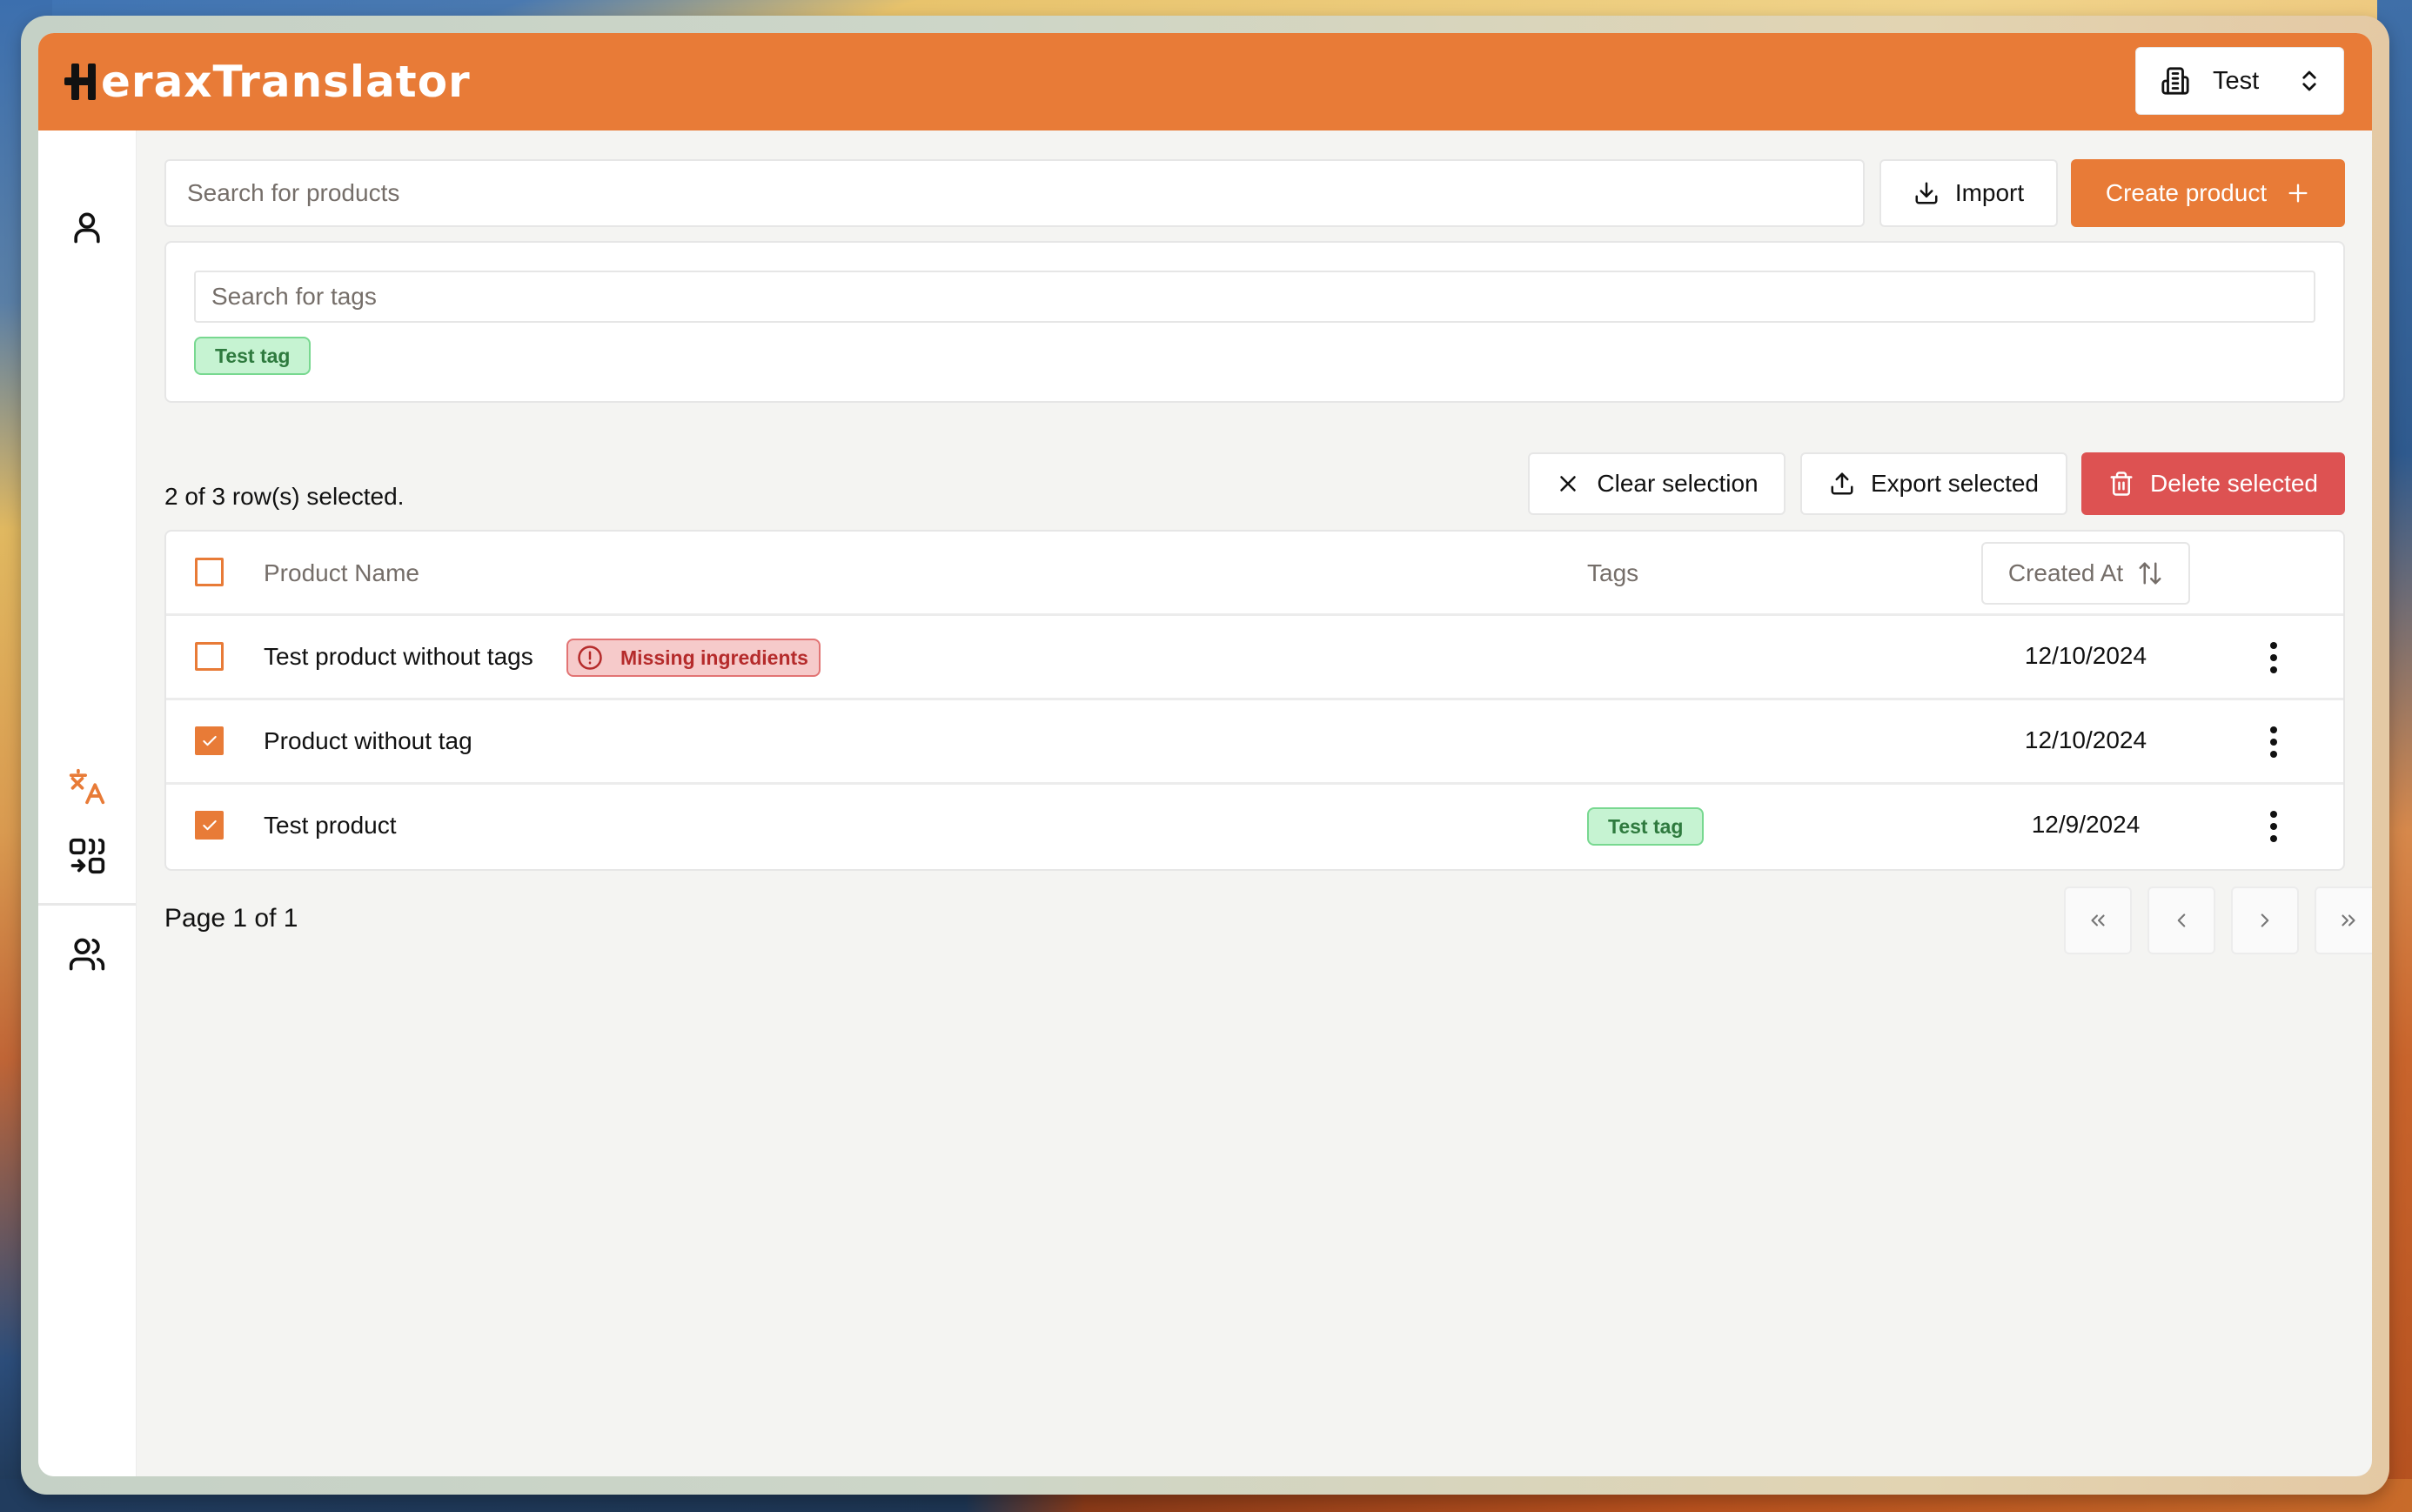 This screenshot has height=1512, width=2412. I want to click on tag-filter-card: Test tag, so click(1254, 322).